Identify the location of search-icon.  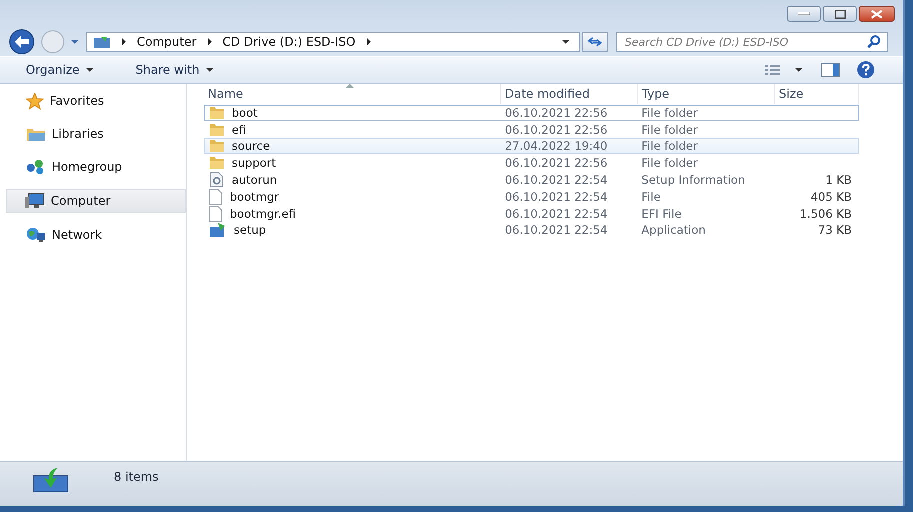
(874, 42).